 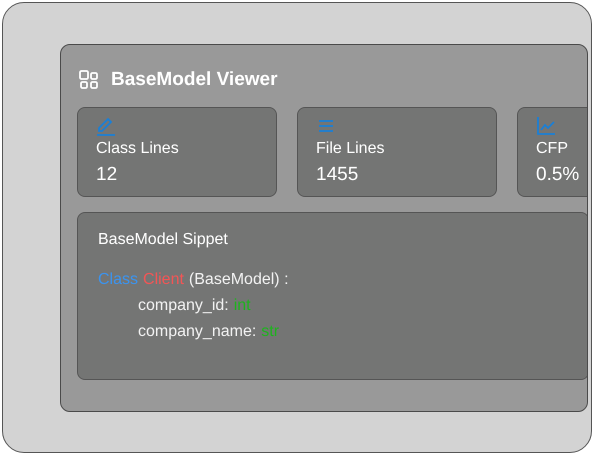 I want to click on panel-title: BaseModel Viewer, so click(x=194, y=80).